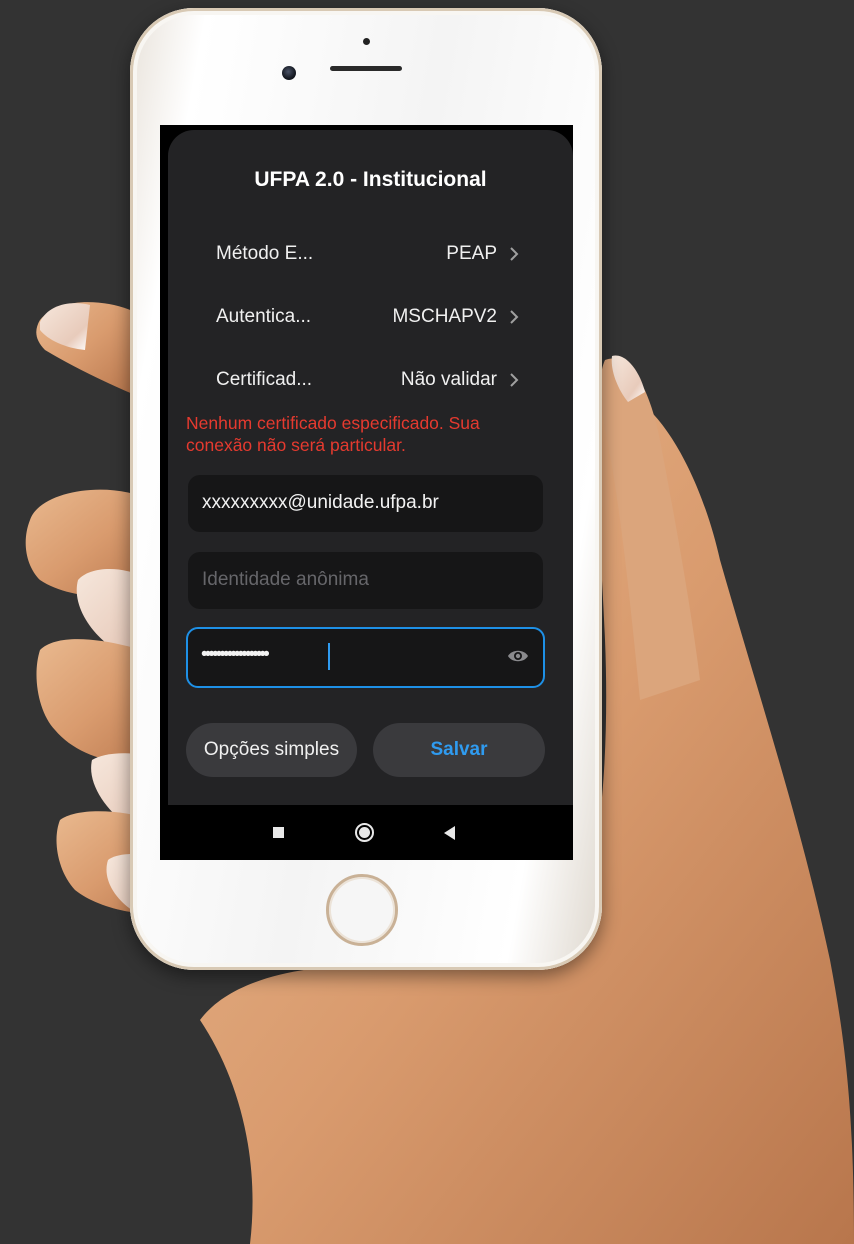 This screenshot has height=1244, width=854. What do you see at coordinates (285, 579) in the screenshot?
I see `anonymous-identity-placeholder: Identidade anônima` at bounding box center [285, 579].